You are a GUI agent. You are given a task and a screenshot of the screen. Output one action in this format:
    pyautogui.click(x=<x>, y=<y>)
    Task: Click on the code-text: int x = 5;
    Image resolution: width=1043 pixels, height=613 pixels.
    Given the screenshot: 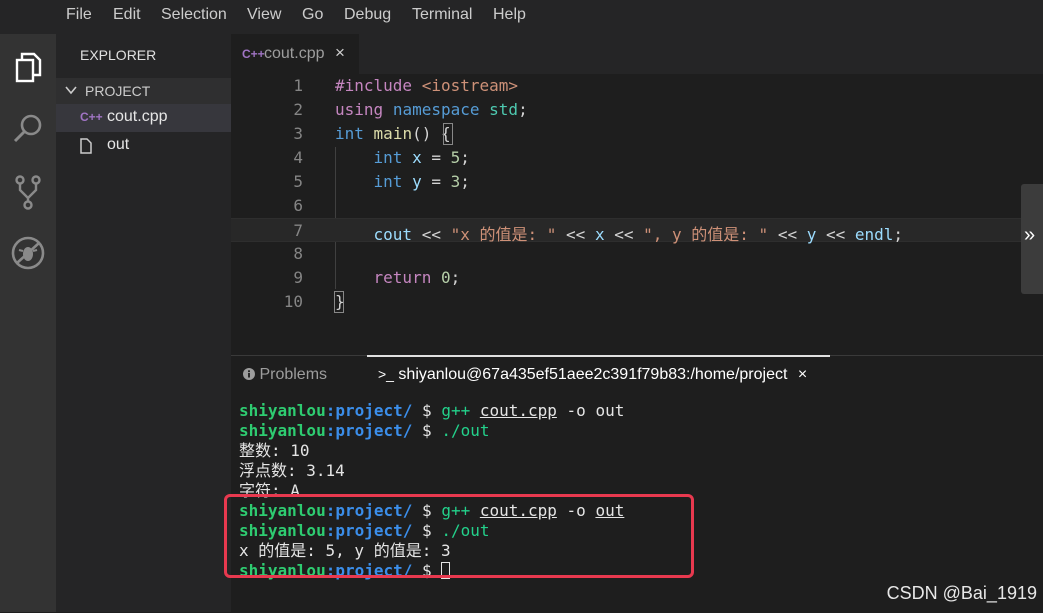 What is the action you would take?
    pyautogui.click(x=421, y=157)
    